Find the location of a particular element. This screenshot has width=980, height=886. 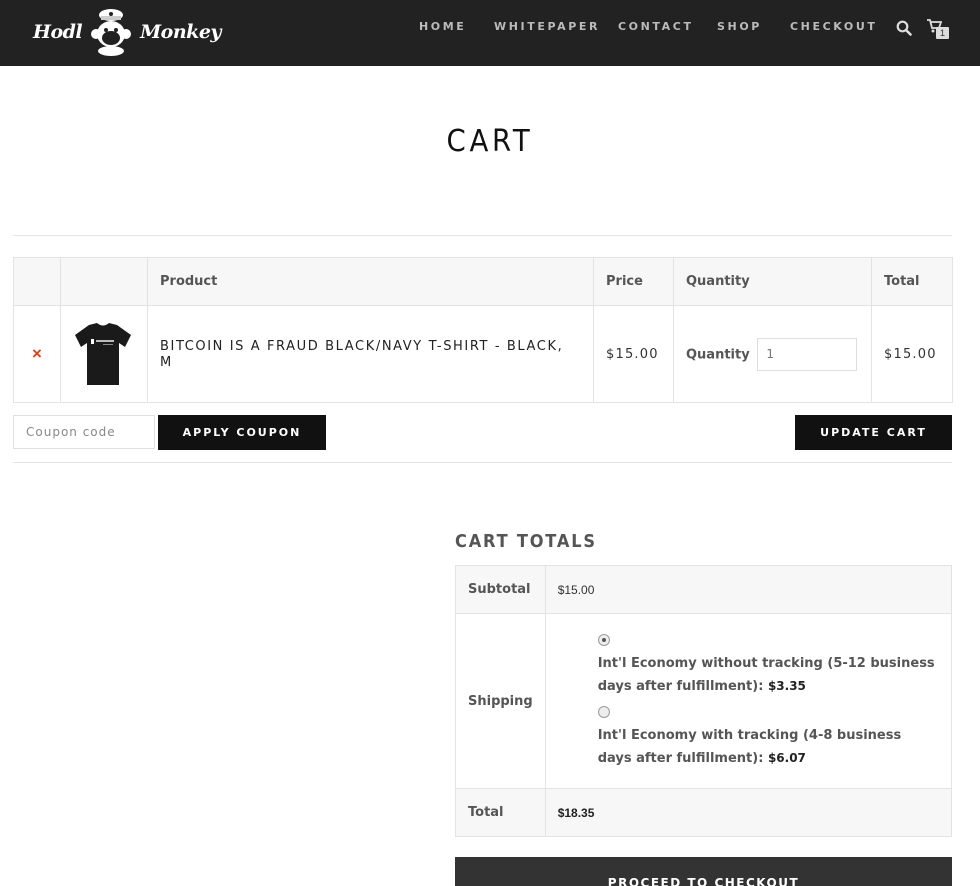

quantity-cell: Quantity is located at coordinates (772, 354).